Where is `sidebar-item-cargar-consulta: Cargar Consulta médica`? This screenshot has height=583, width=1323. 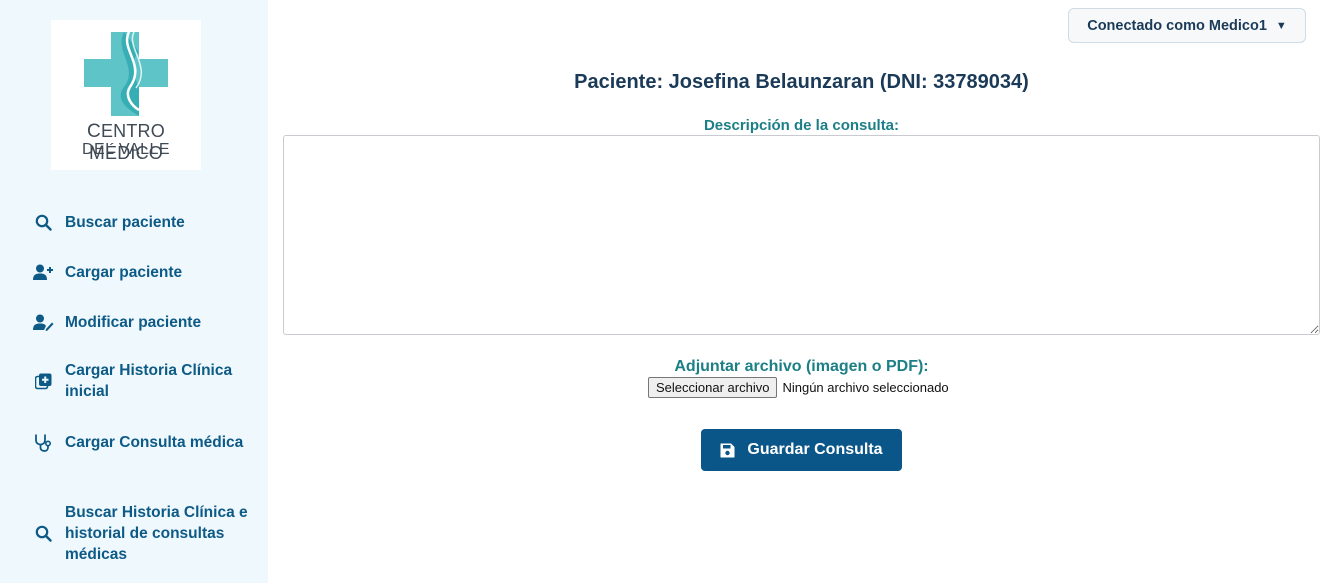
sidebar-item-cargar-consulta: Cargar Consulta médica is located at coordinates (142, 442).